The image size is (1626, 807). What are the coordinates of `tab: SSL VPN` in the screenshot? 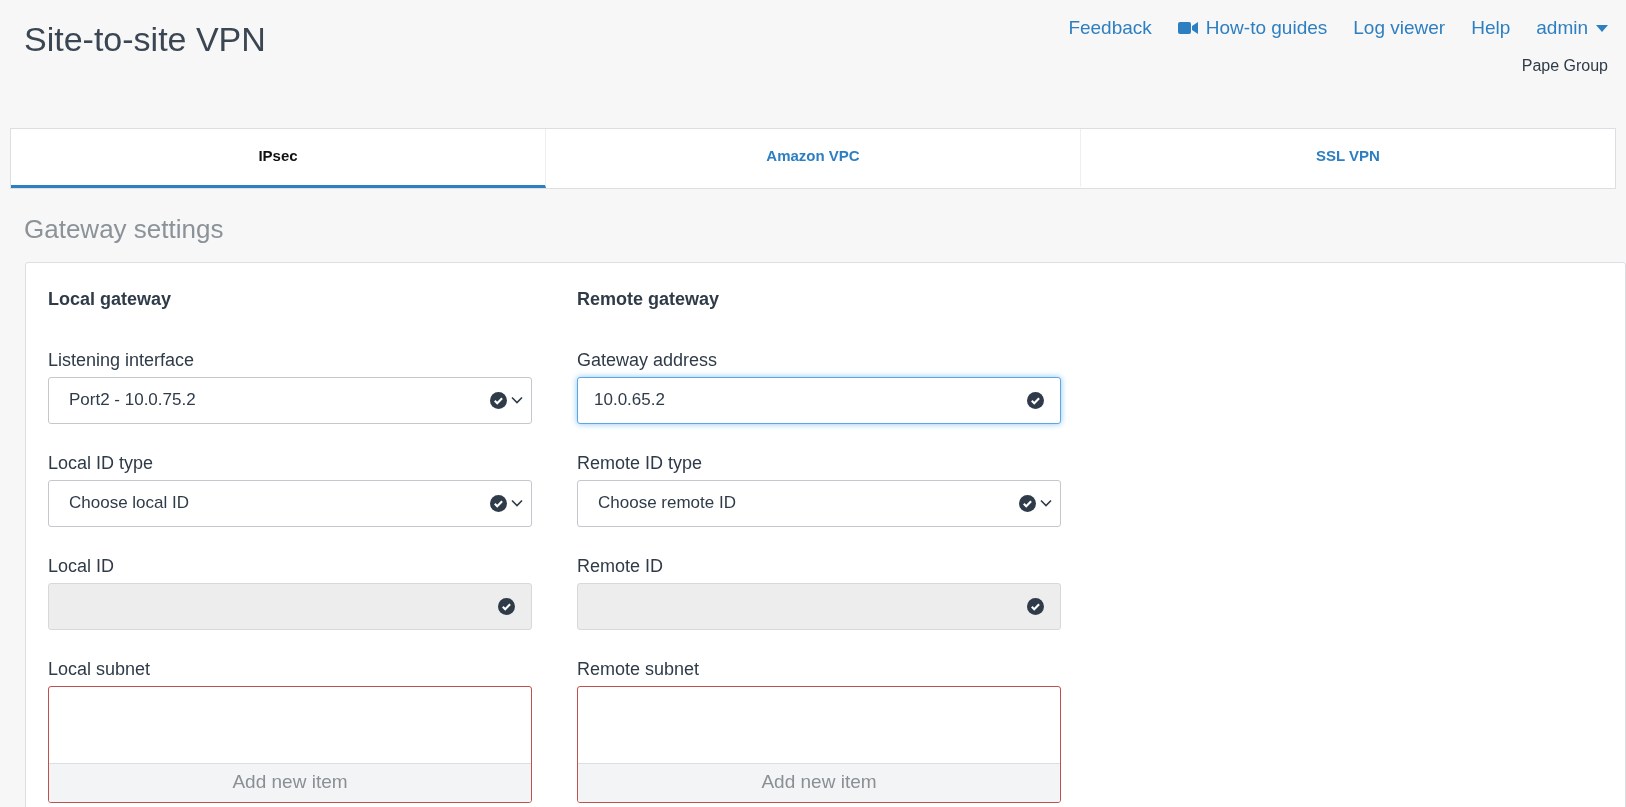 It's located at (1348, 158).